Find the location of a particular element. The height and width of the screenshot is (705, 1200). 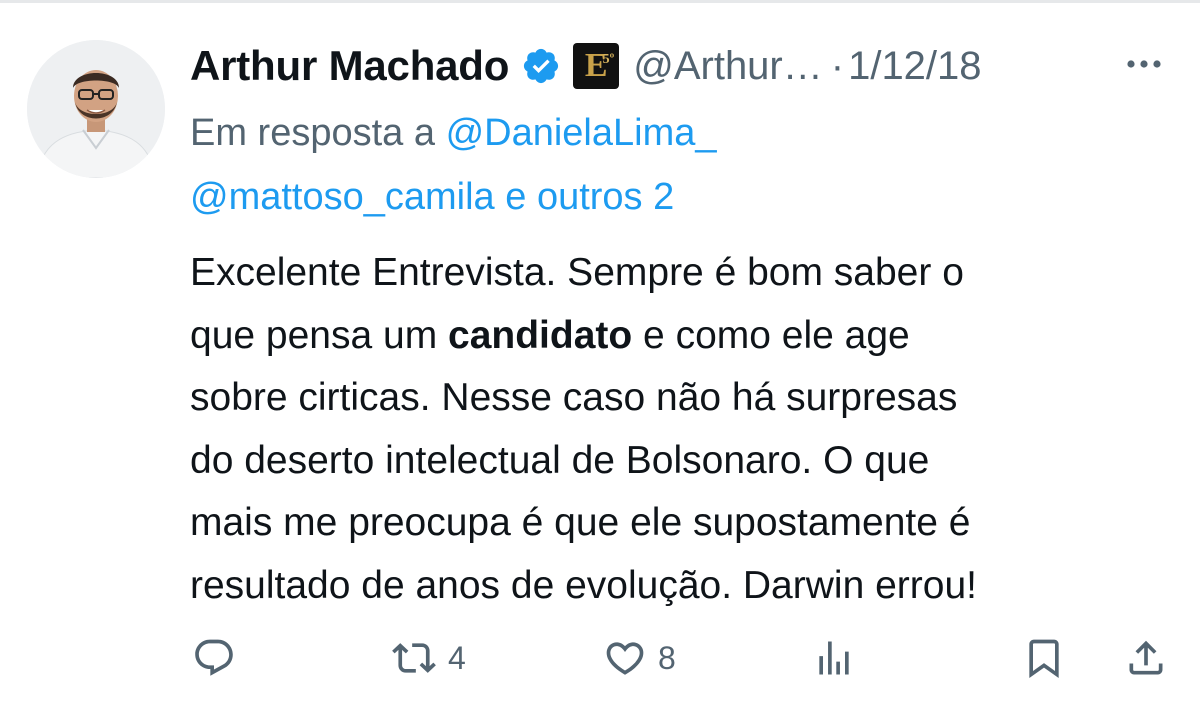

reply-prefix: Em resposta a is located at coordinates (312, 133).